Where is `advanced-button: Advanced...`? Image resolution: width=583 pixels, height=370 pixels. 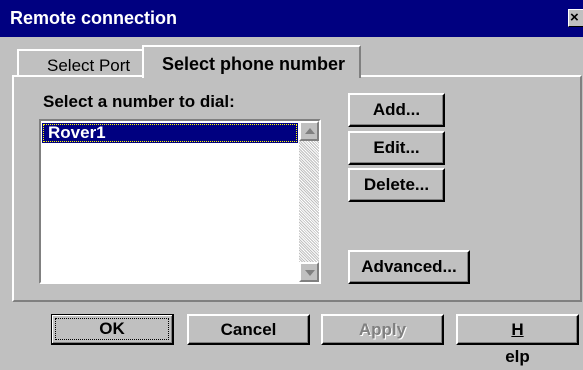
advanced-button: Advanced... is located at coordinates (409, 267).